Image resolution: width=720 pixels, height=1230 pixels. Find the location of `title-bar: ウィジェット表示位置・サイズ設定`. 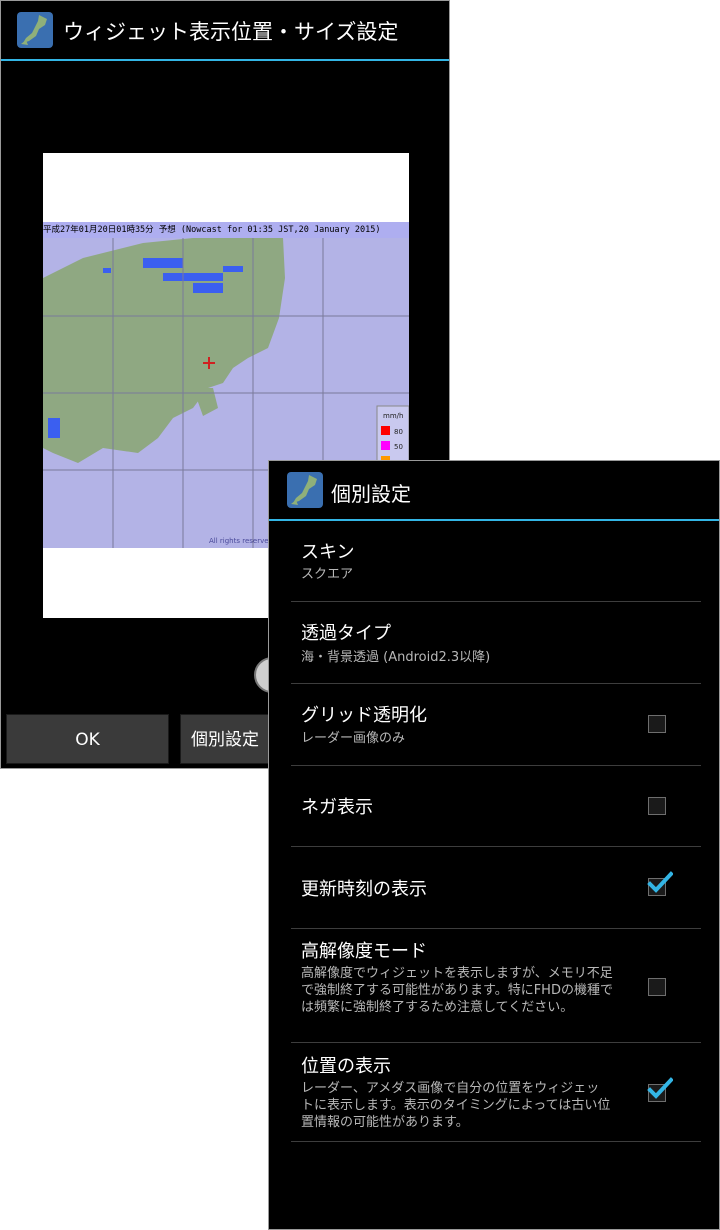

title-bar: ウィジェット表示位置・サイズ設定 is located at coordinates (225, 31).